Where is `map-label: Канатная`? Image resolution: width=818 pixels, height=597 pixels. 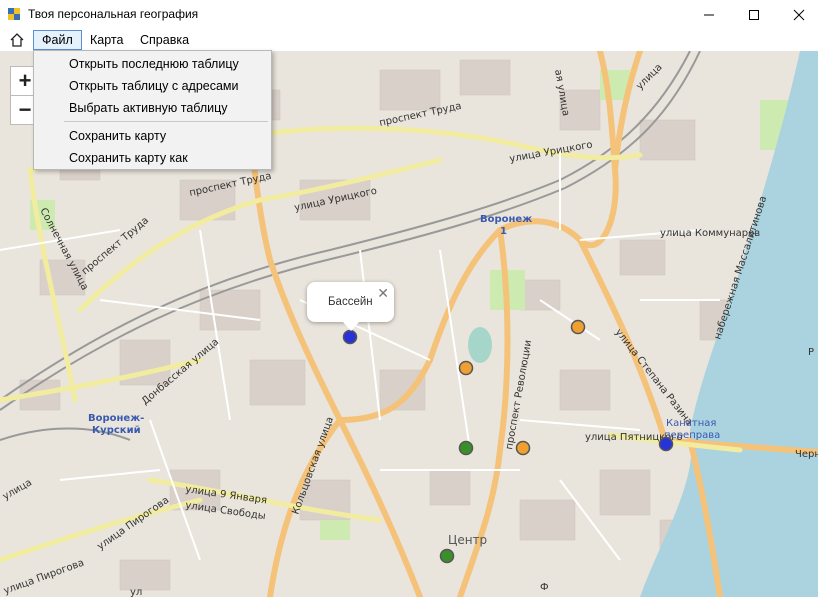
map-label: Канатная is located at coordinates (691, 423).